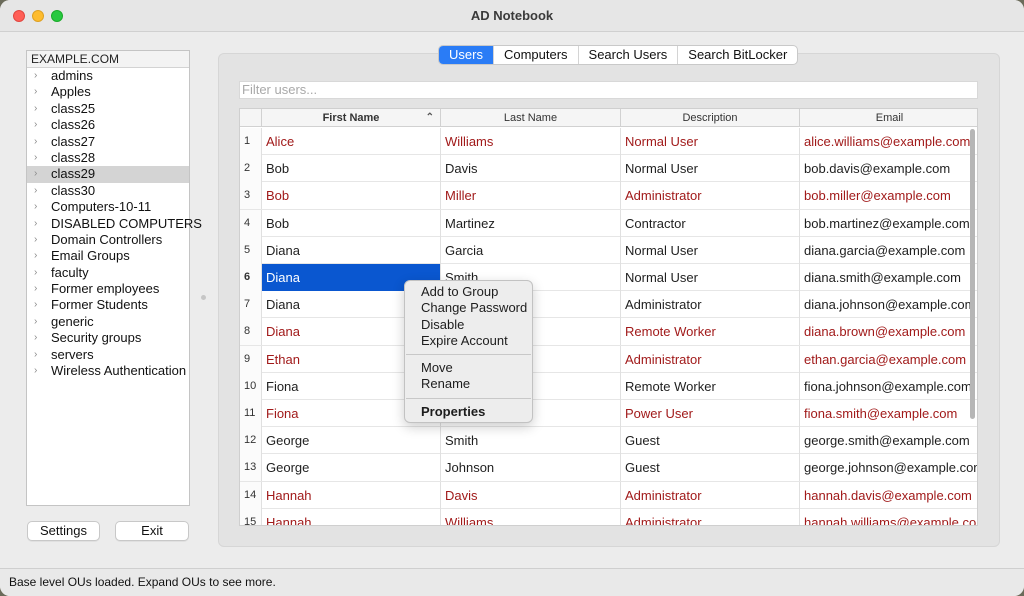 This screenshot has width=1024, height=596. I want to click on tree-item-servers: › servers, so click(108, 355).